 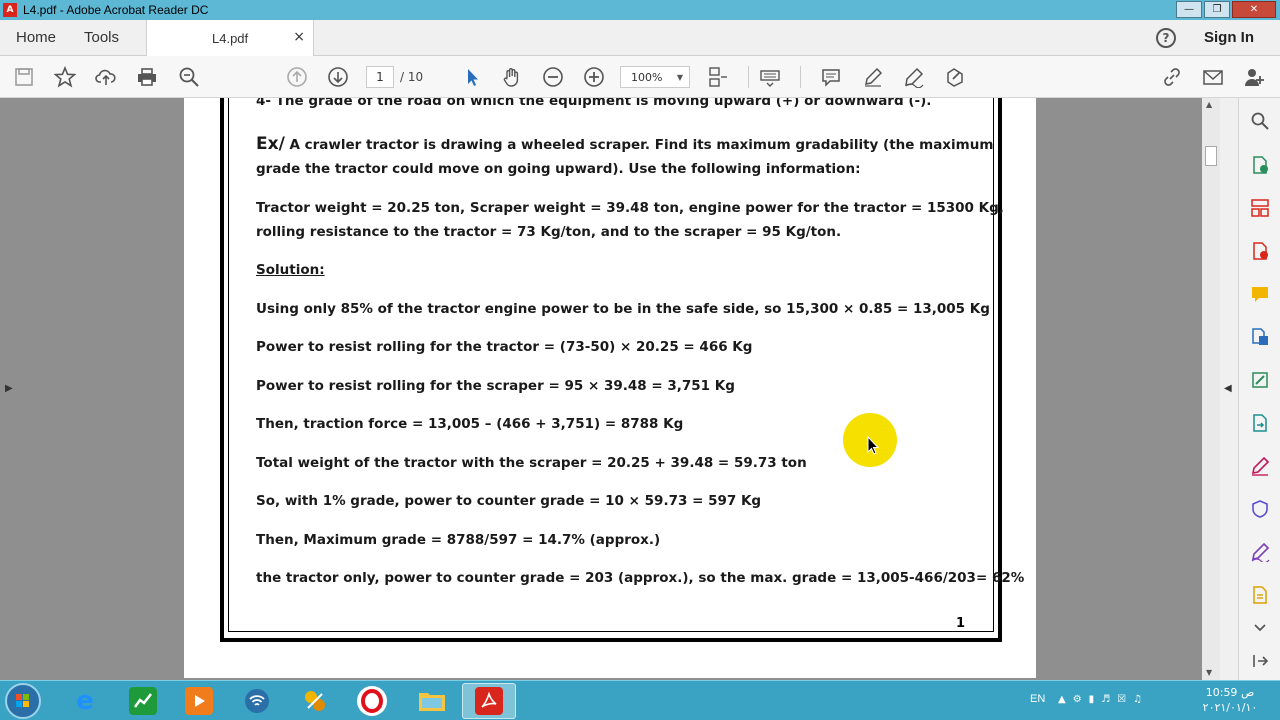 I want to click on restore-button: ❐, so click(x=1217, y=9).